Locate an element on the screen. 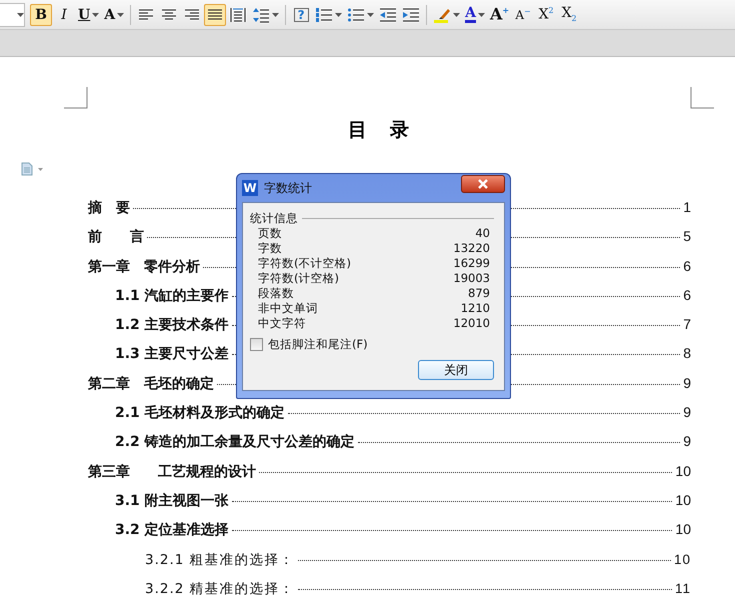  checkbox is located at coordinates (256, 344).